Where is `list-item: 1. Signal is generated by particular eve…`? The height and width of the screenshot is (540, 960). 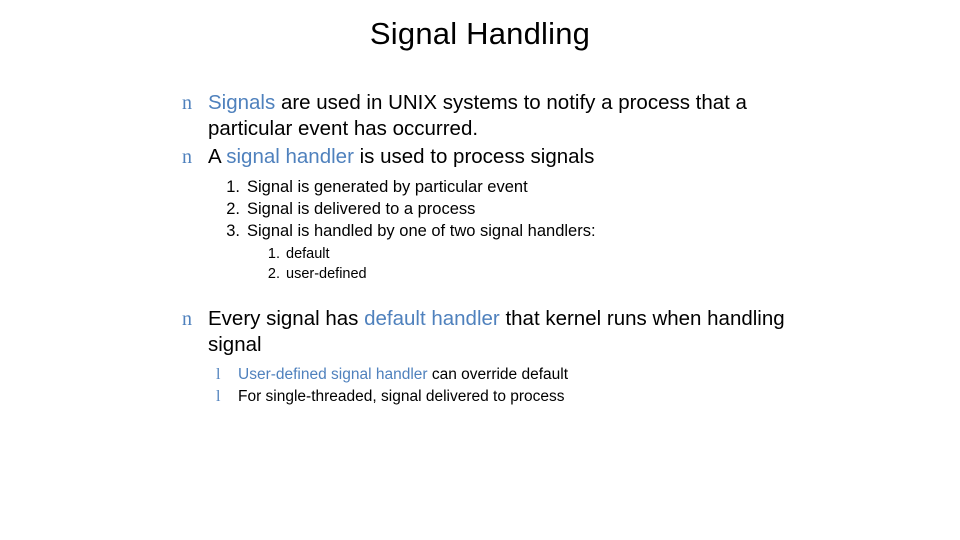 list-item: 1. Signal is generated by particular eve… is located at coordinates (518, 187).